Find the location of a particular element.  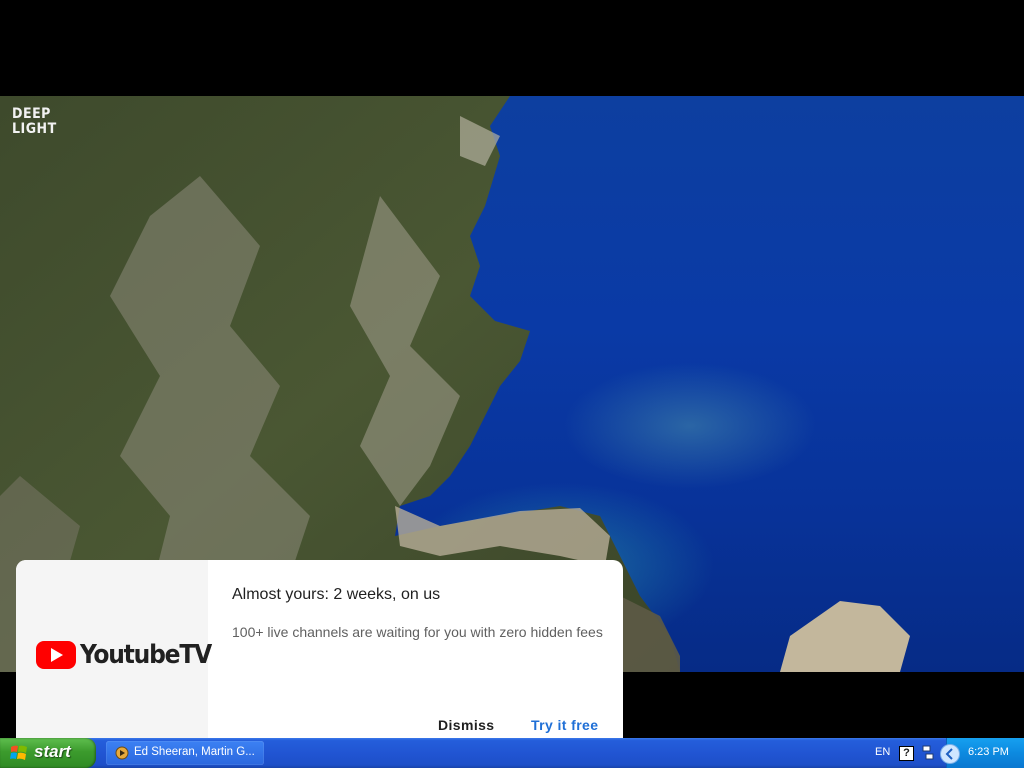

promo-brand-panel: YoutubeTV is located at coordinates (114, 649).